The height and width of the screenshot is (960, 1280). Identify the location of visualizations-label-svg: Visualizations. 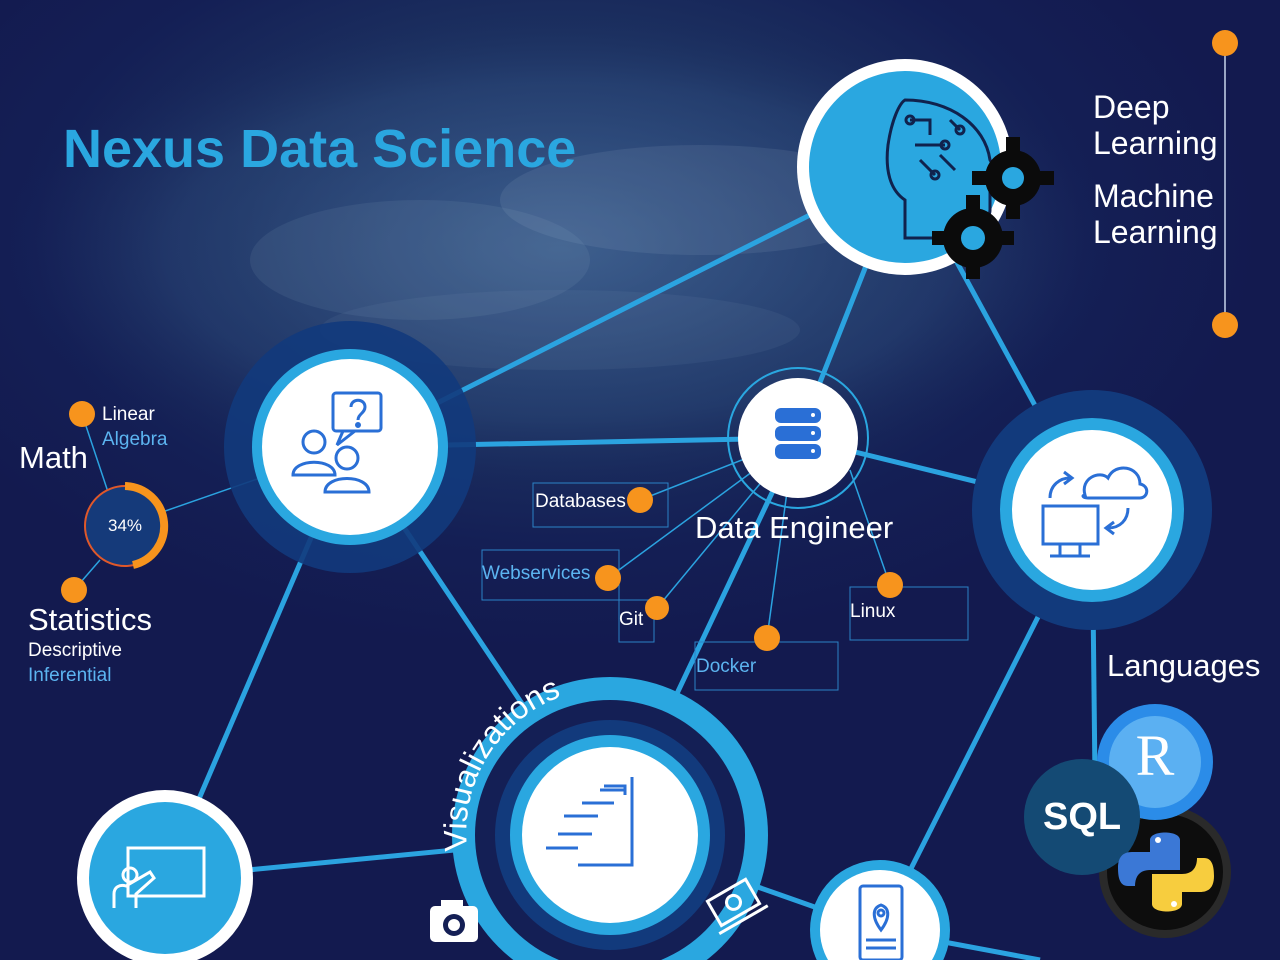
(500, 760).